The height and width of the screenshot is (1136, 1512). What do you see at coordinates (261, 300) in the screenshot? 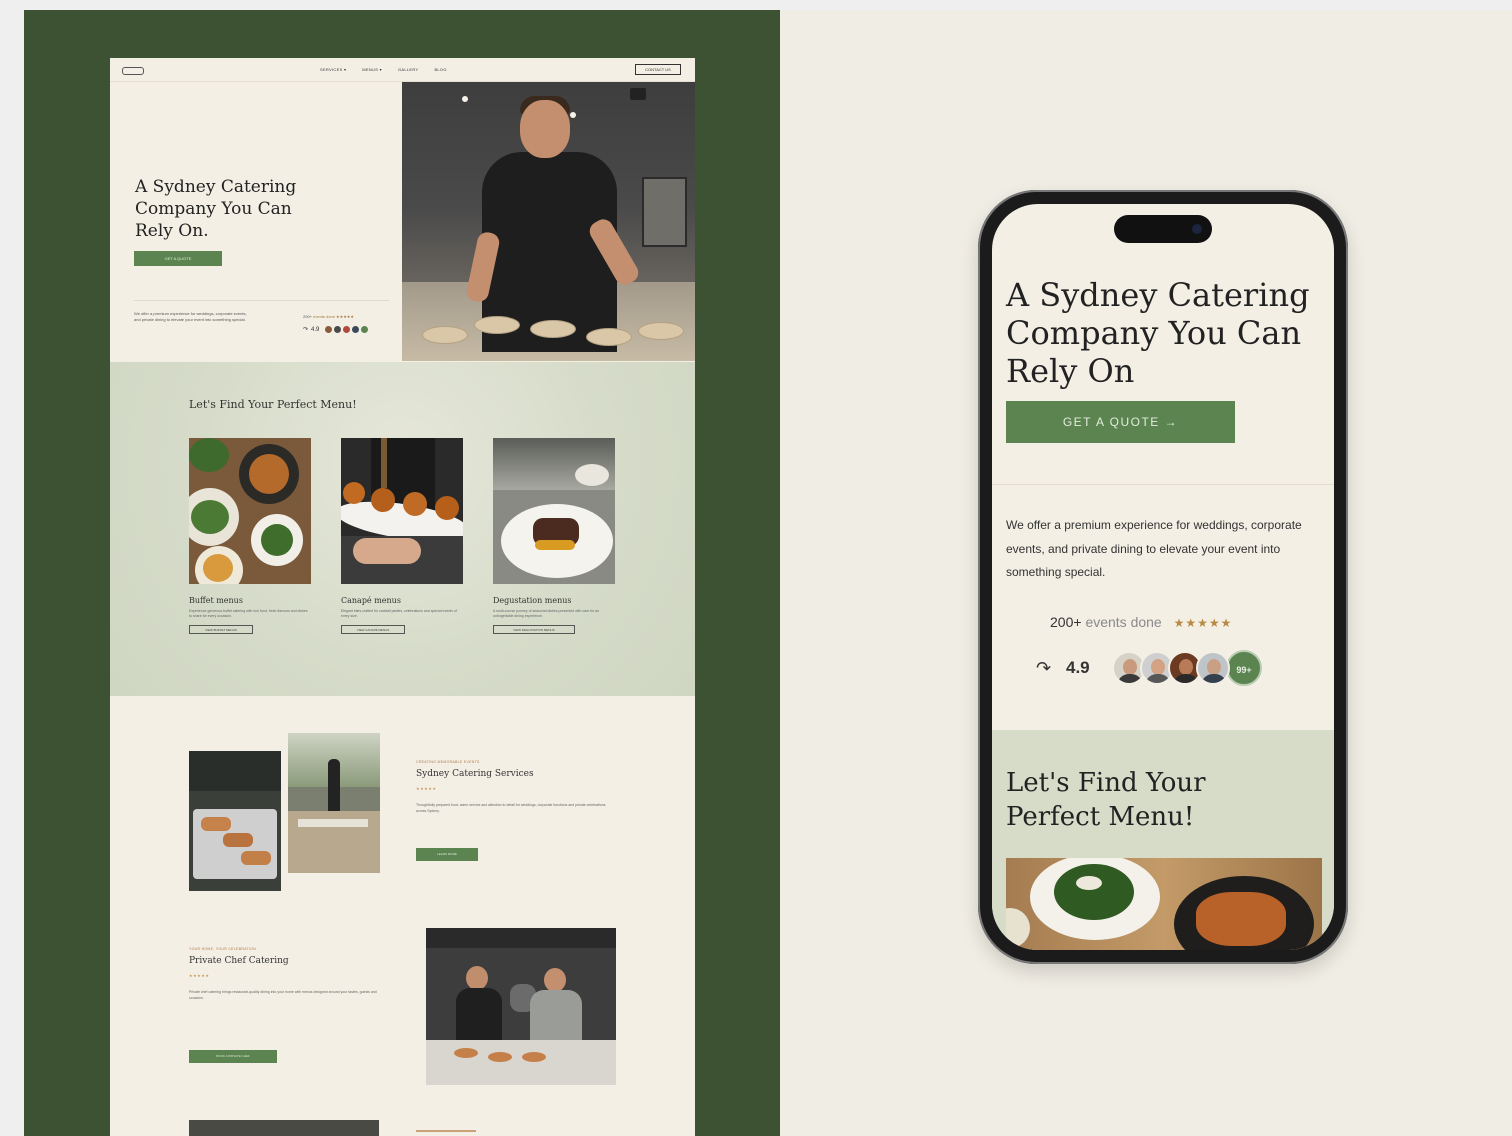
I see `hero-divider` at bounding box center [261, 300].